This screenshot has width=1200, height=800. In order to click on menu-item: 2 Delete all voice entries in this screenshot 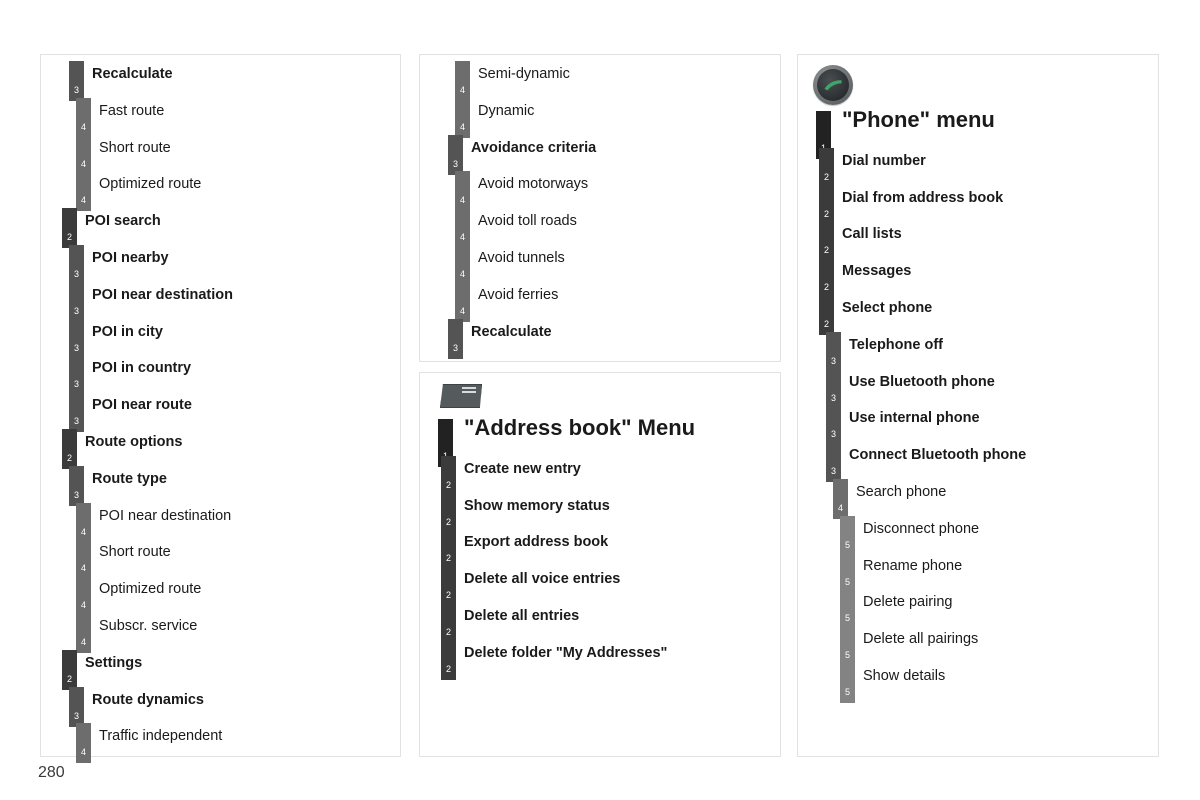, I will do `click(618, 585)`.